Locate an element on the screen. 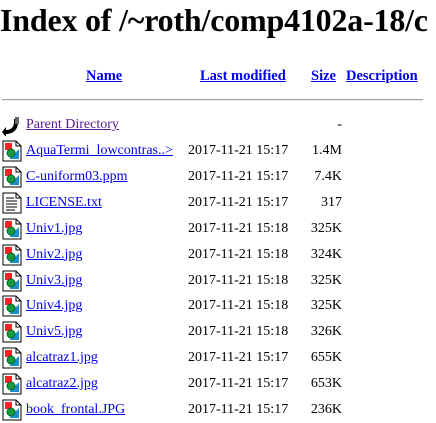 Image resolution: width=436 pixels, height=423 pixels. file-size: 653K is located at coordinates (326, 384).